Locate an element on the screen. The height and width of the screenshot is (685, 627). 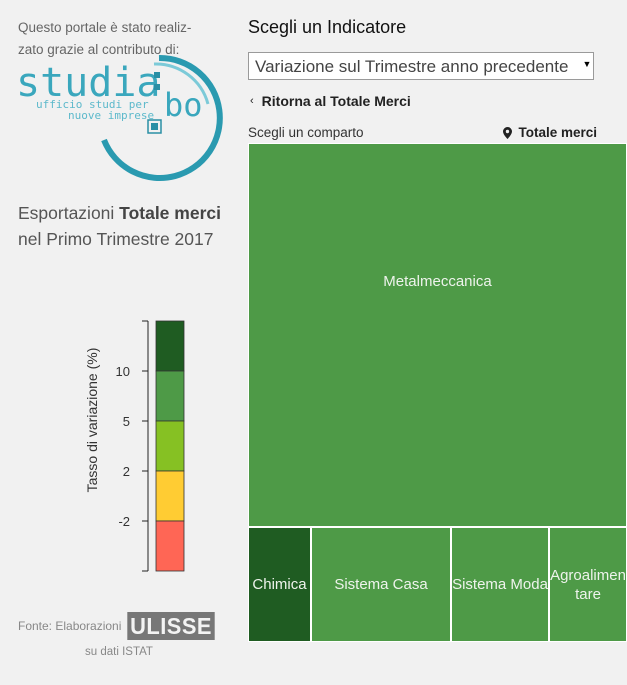
ulisse-logo: ULISSE is located at coordinates (171, 626).